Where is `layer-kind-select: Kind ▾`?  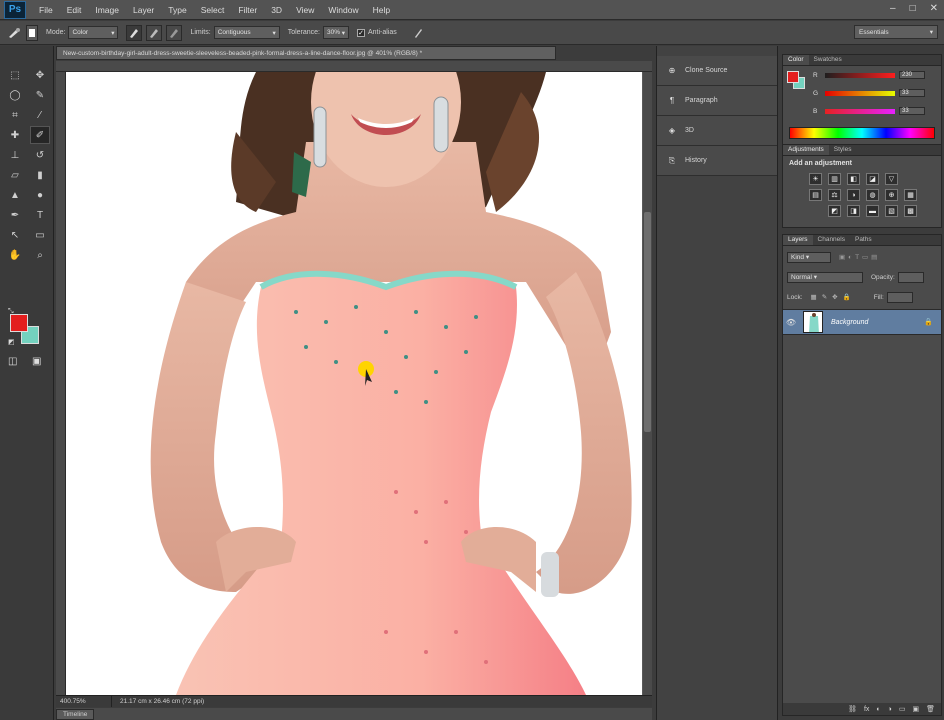 layer-kind-select: Kind ▾ is located at coordinates (809, 257).